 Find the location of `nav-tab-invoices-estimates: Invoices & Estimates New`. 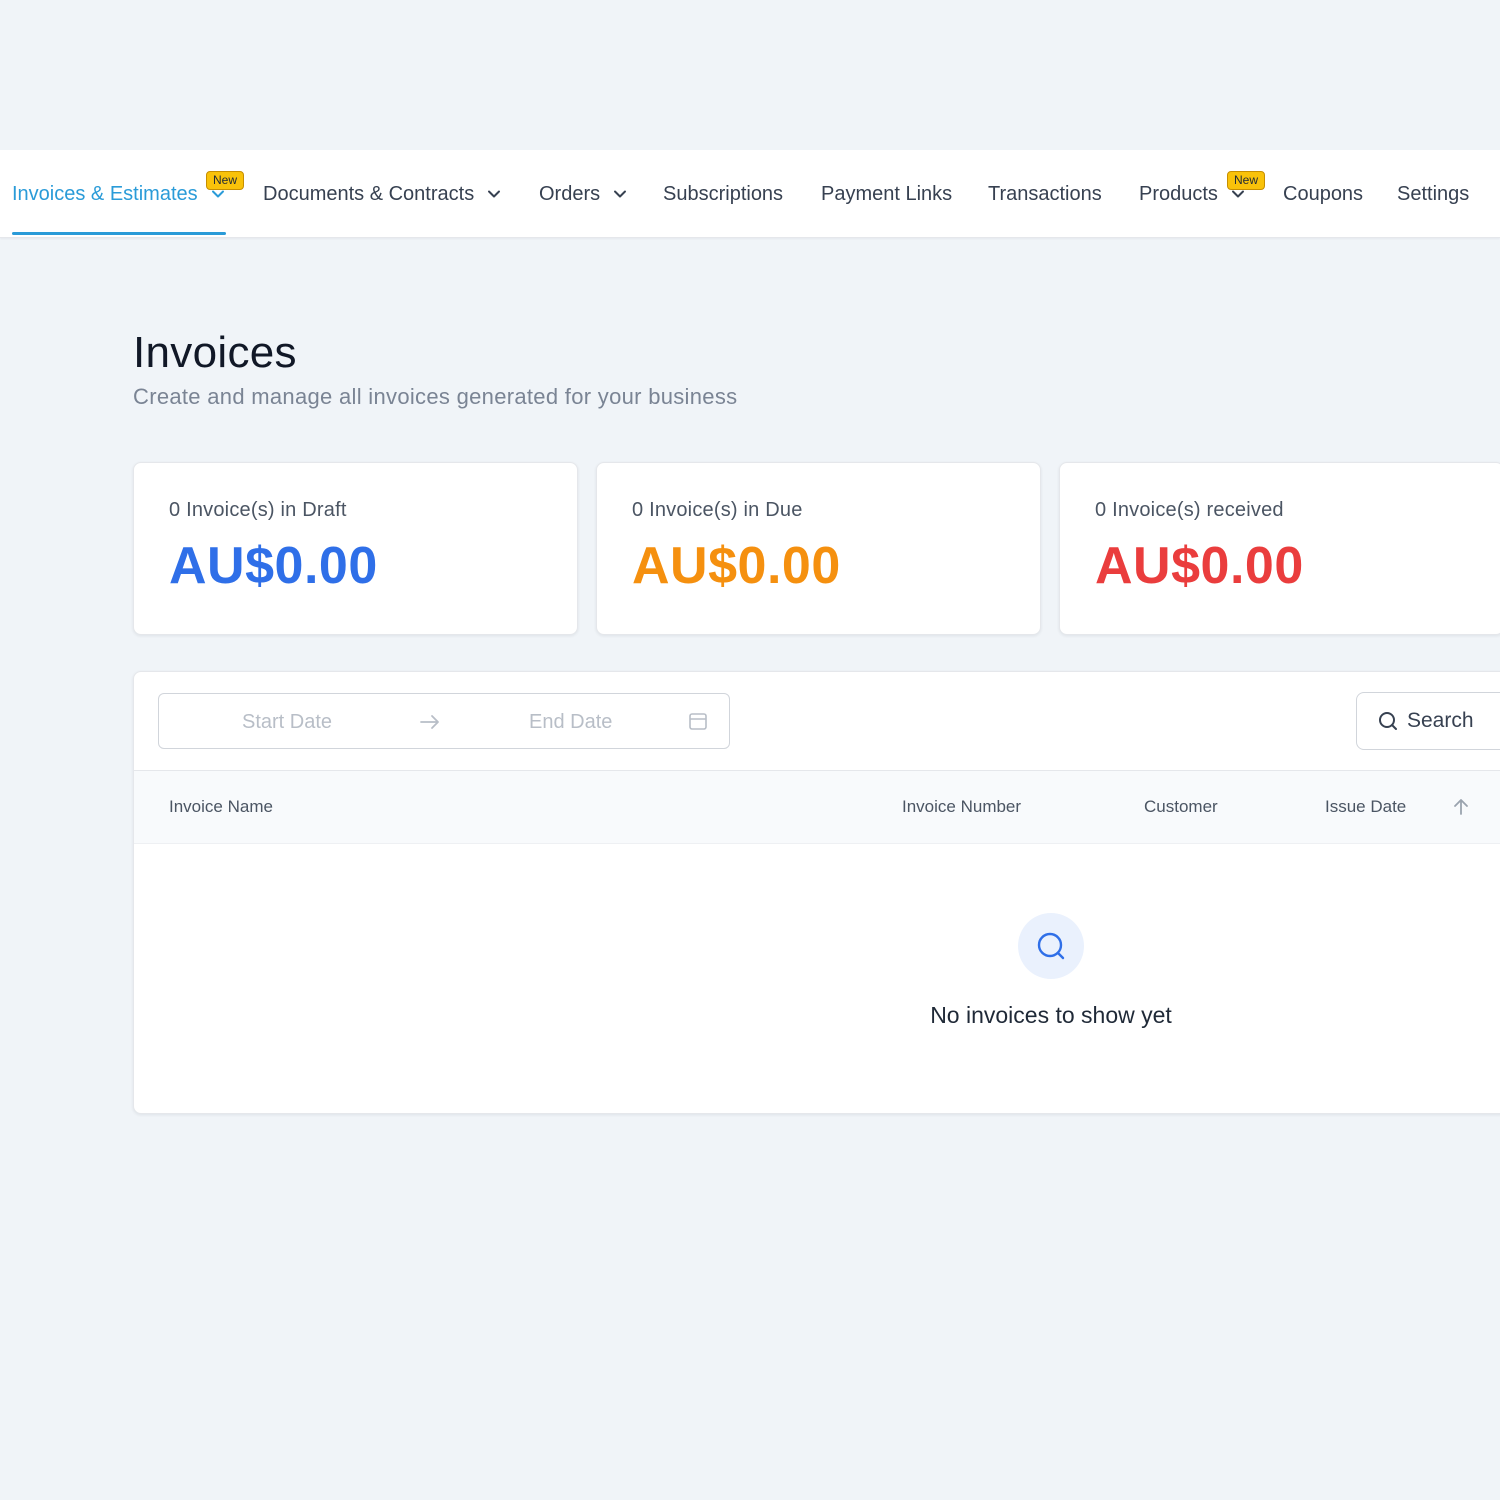

nav-tab-invoices-estimates: Invoices & Estimates New is located at coordinates (128, 194).